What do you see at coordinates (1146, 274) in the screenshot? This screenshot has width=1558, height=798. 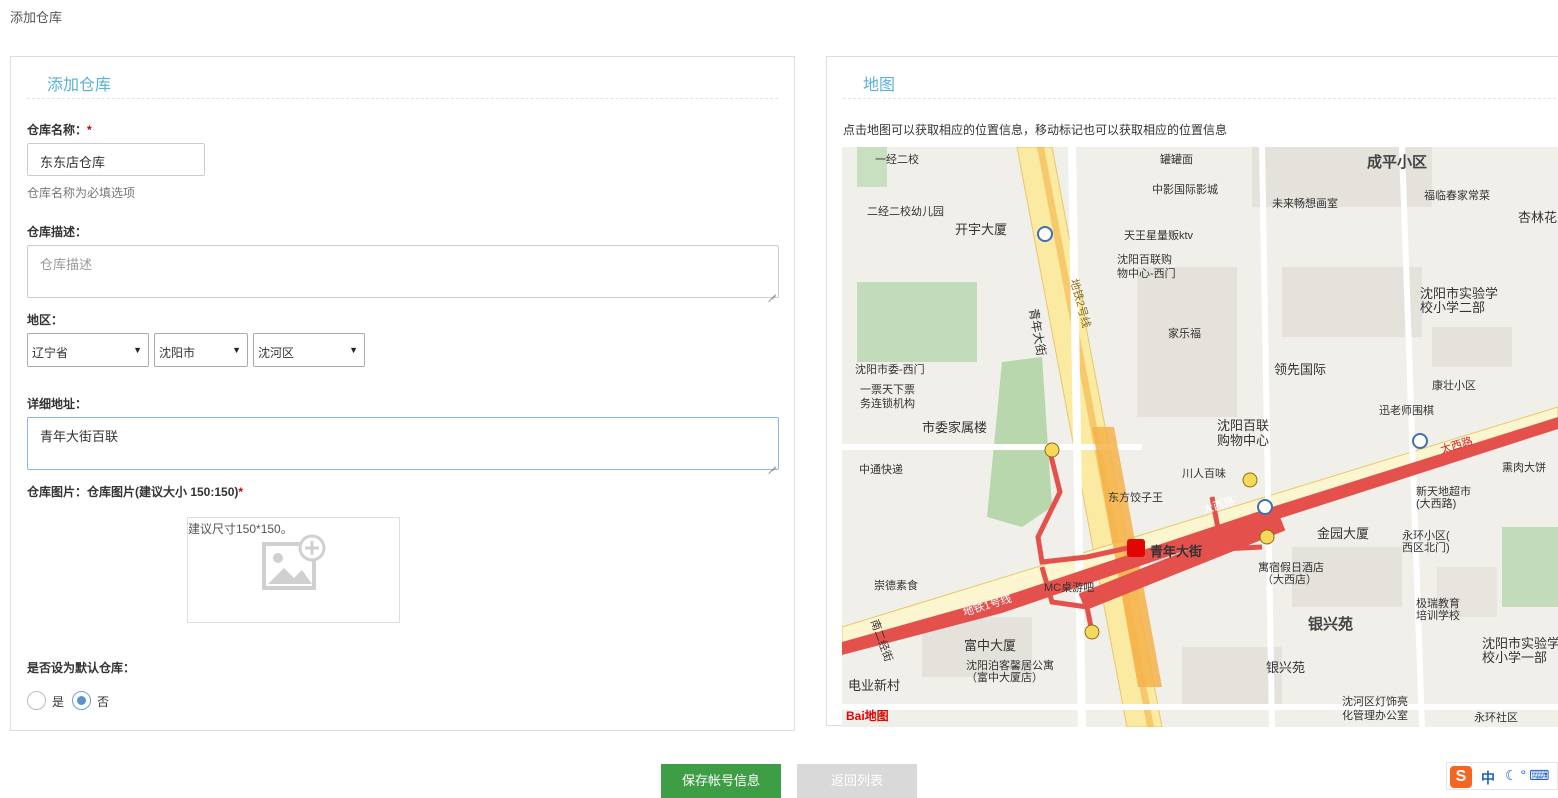 I see `map-place: 物中心-西门` at bounding box center [1146, 274].